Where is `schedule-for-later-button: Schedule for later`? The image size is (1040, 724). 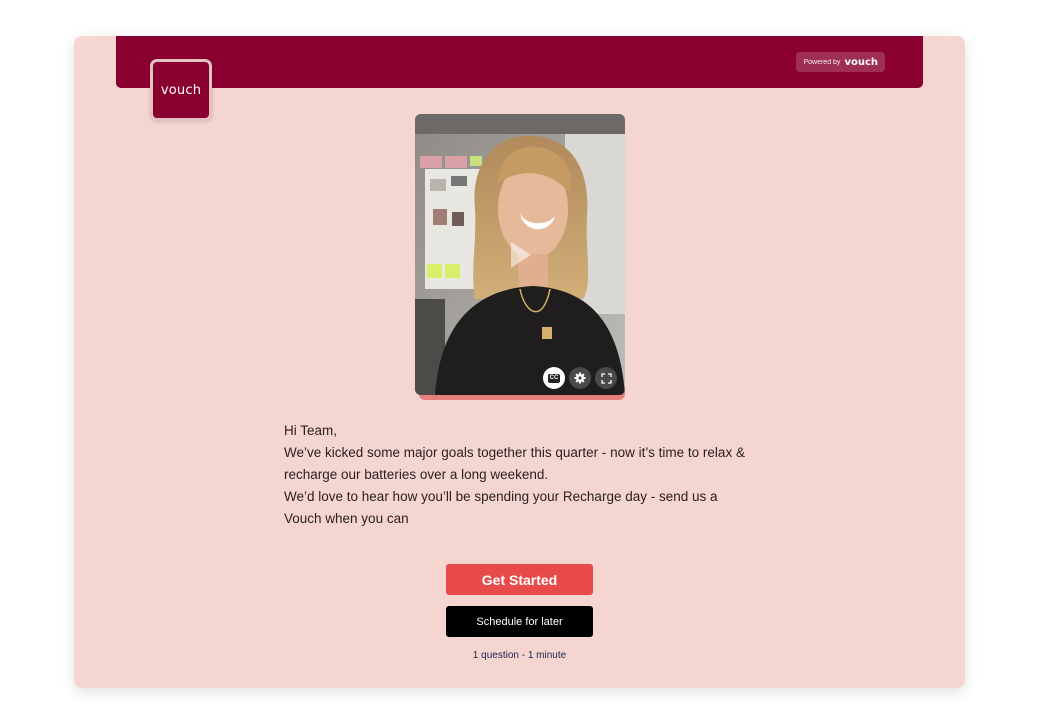
schedule-for-later-button: Schedule for later is located at coordinates (519, 621).